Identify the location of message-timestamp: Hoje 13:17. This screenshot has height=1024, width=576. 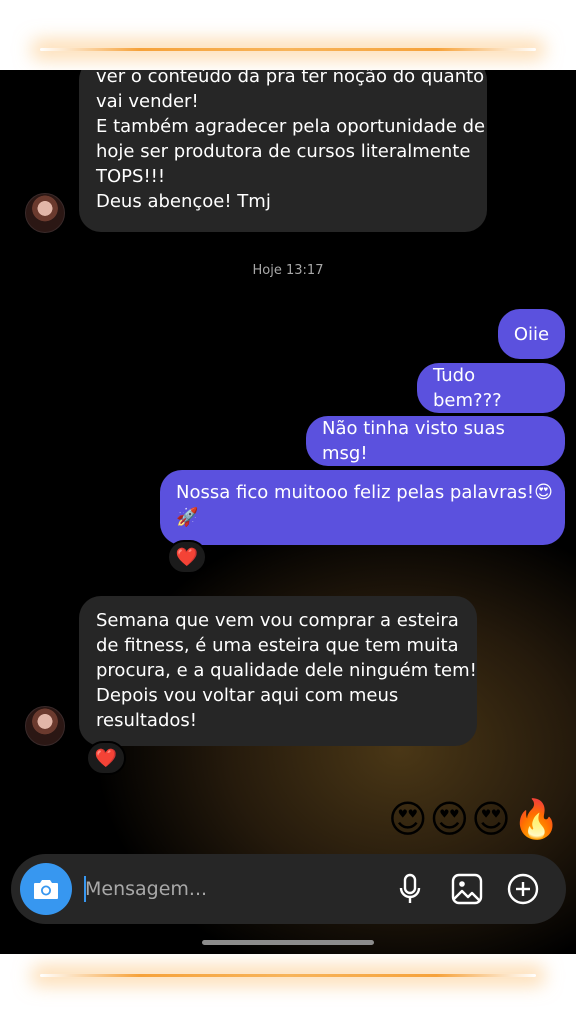
(288, 270).